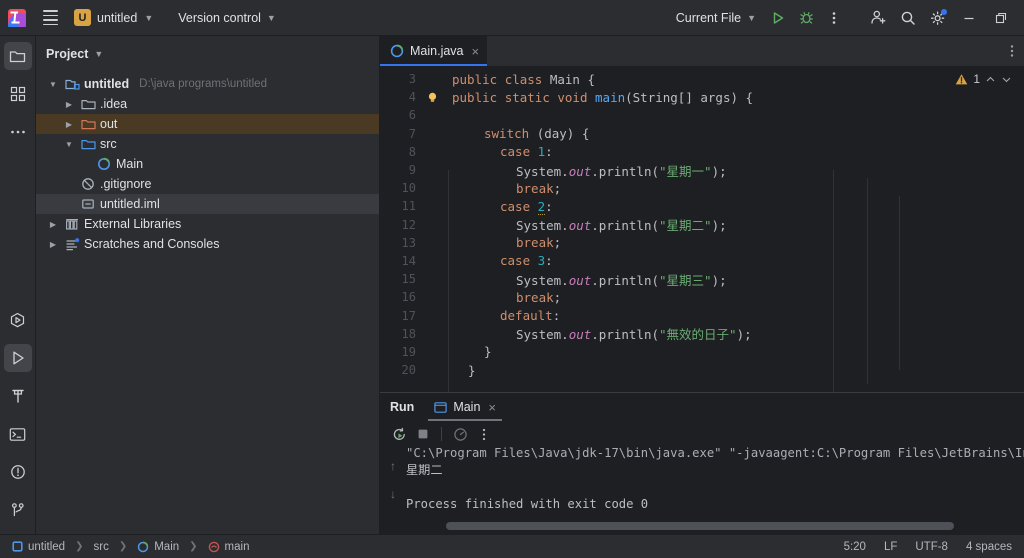  What do you see at coordinates (938, 18) in the screenshot?
I see `settings-button` at bounding box center [938, 18].